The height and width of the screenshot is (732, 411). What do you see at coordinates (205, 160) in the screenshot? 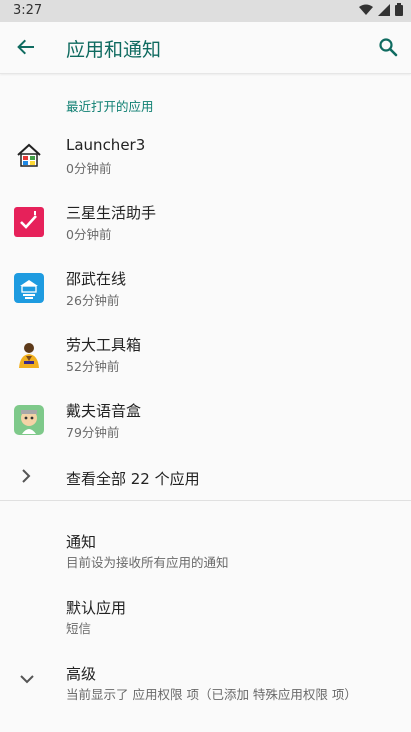
I see `app-item-launcher3: Launcher3 0分钟前` at bounding box center [205, 160].